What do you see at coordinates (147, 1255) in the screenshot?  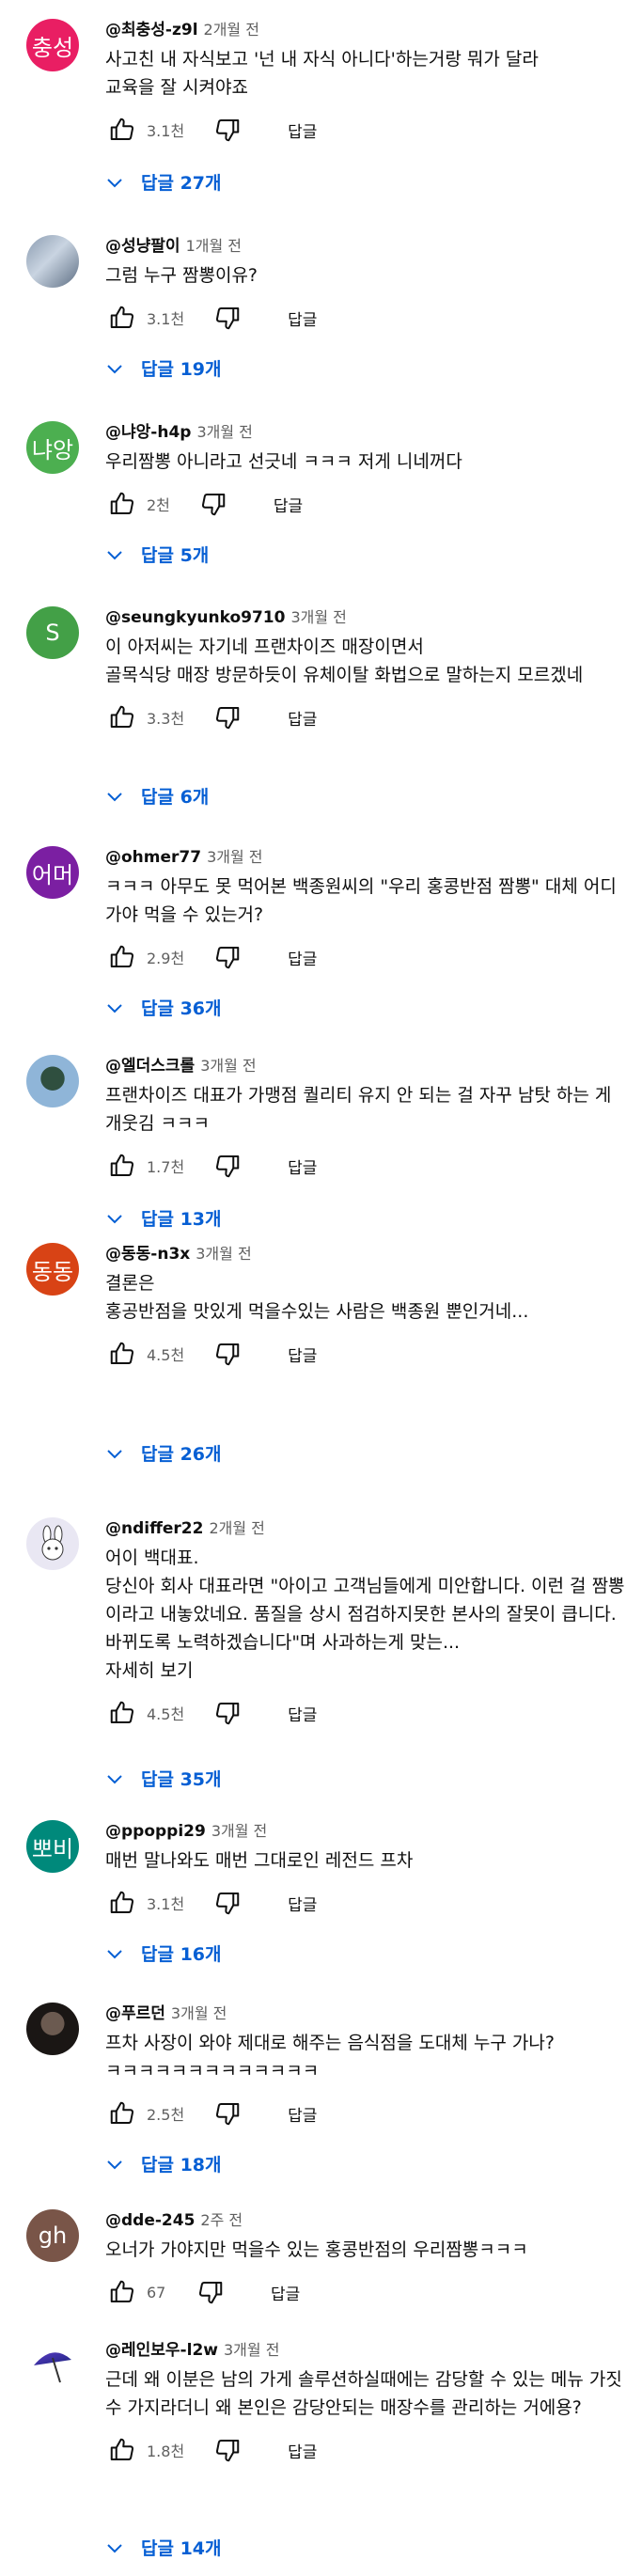 I see `comment-author: @동동-n3x` at bounding box center [147, 1255].